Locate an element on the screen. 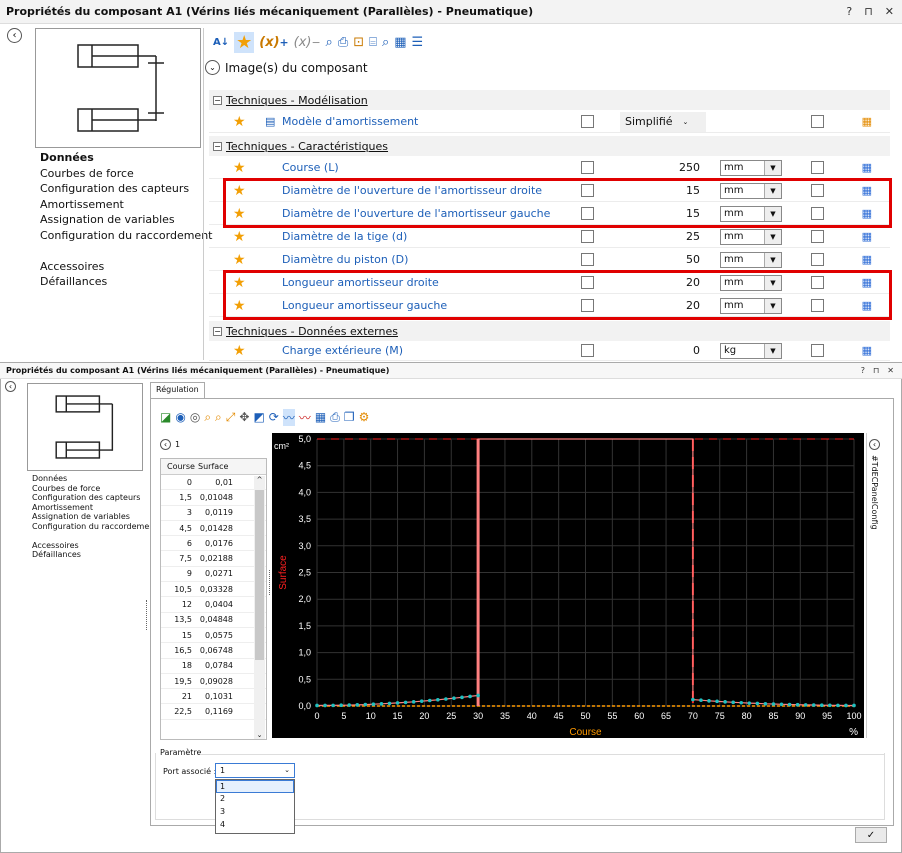 This screenshot has height=853, width=902. table-row: 7,5 0,02188 is located at coordinates (213, 559).